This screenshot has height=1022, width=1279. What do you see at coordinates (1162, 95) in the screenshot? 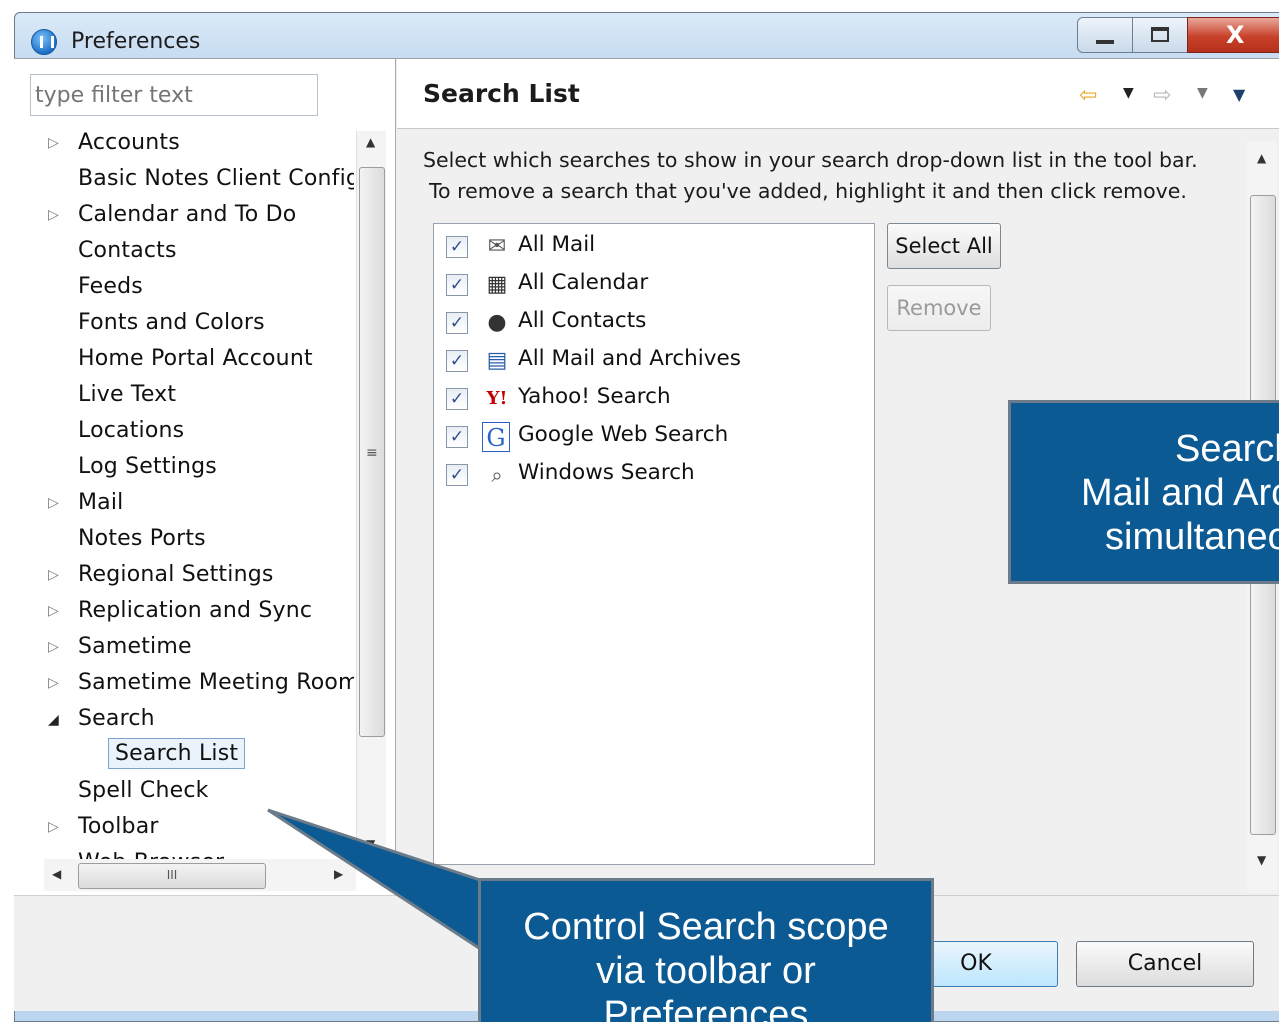
I see `forward-arrow-icon: ⇨` at bounding box center [1162, 95].